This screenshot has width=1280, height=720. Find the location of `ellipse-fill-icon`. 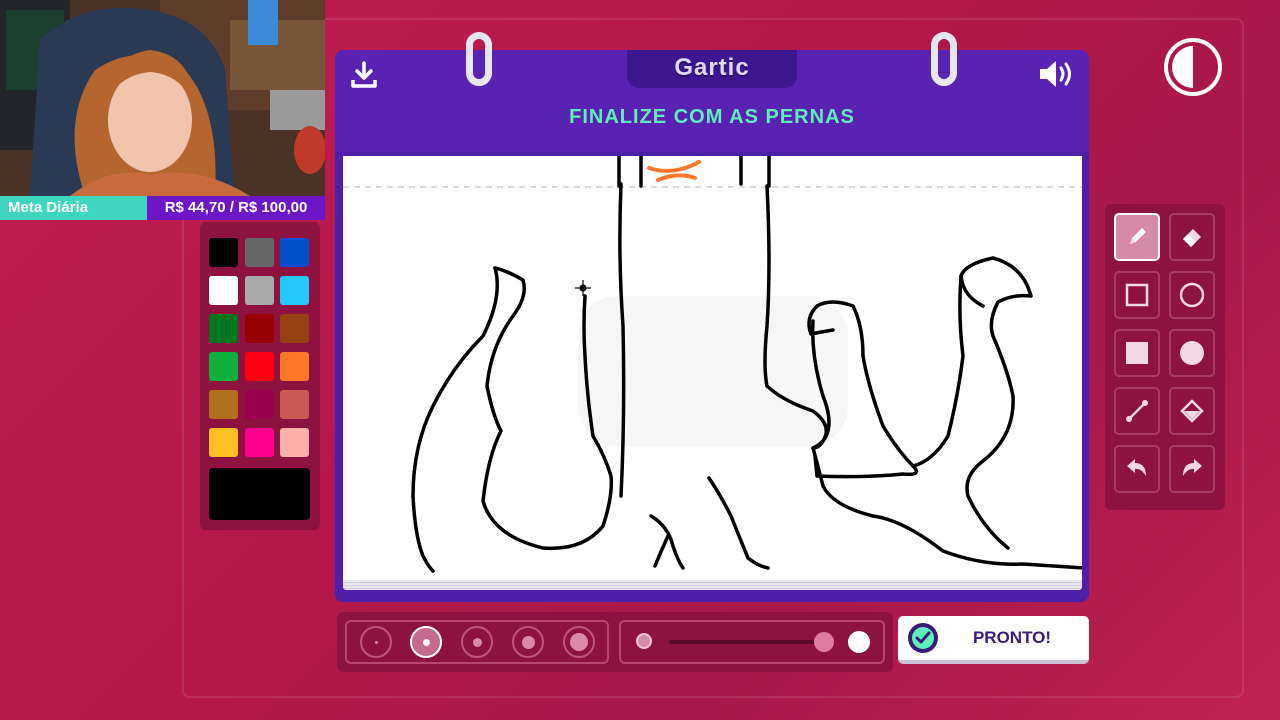

ellipse-fill-icon is located at coordinates (1192, 353).